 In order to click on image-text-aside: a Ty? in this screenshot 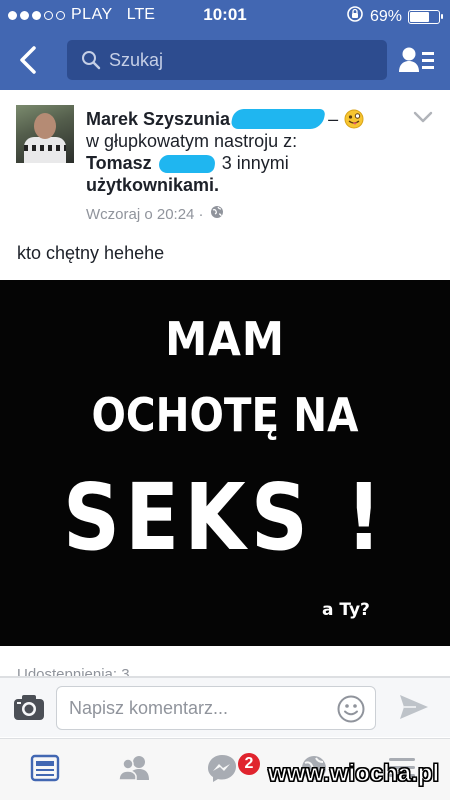, I will do `click(346, 610)`.